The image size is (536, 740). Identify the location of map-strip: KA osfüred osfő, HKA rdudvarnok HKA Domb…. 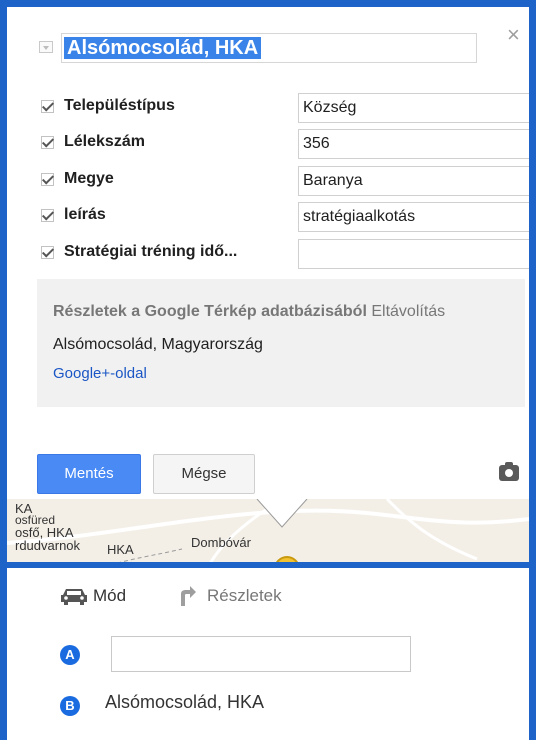
(268, 530).